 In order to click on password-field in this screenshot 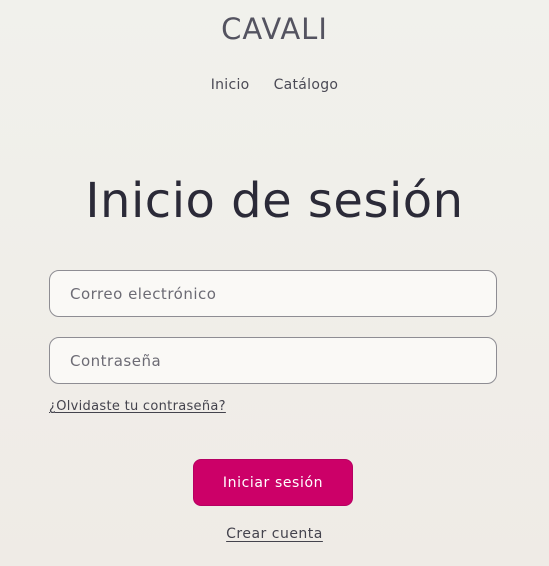, I will do `click(273, 360)`.